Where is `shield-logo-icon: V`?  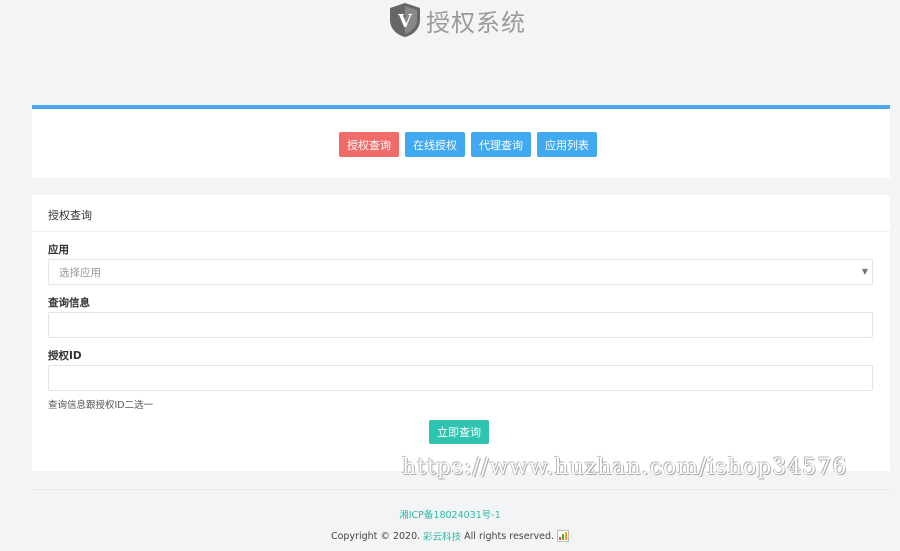 shield-logo-icon: V is located at coordinates (405, 20).